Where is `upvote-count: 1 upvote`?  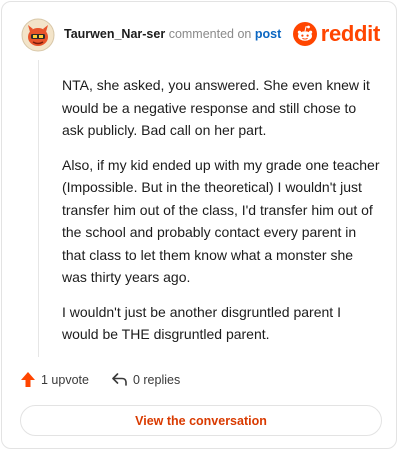
upvote-count: 1 upvote is located at coordinates (65, 379).